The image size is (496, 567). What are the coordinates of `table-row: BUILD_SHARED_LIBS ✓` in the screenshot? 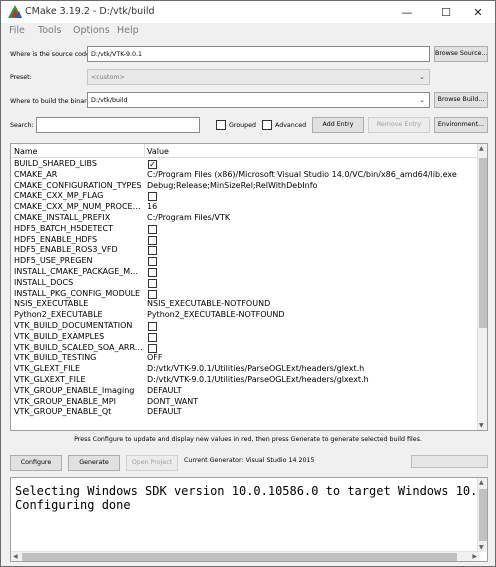 It's located at (244, 164).